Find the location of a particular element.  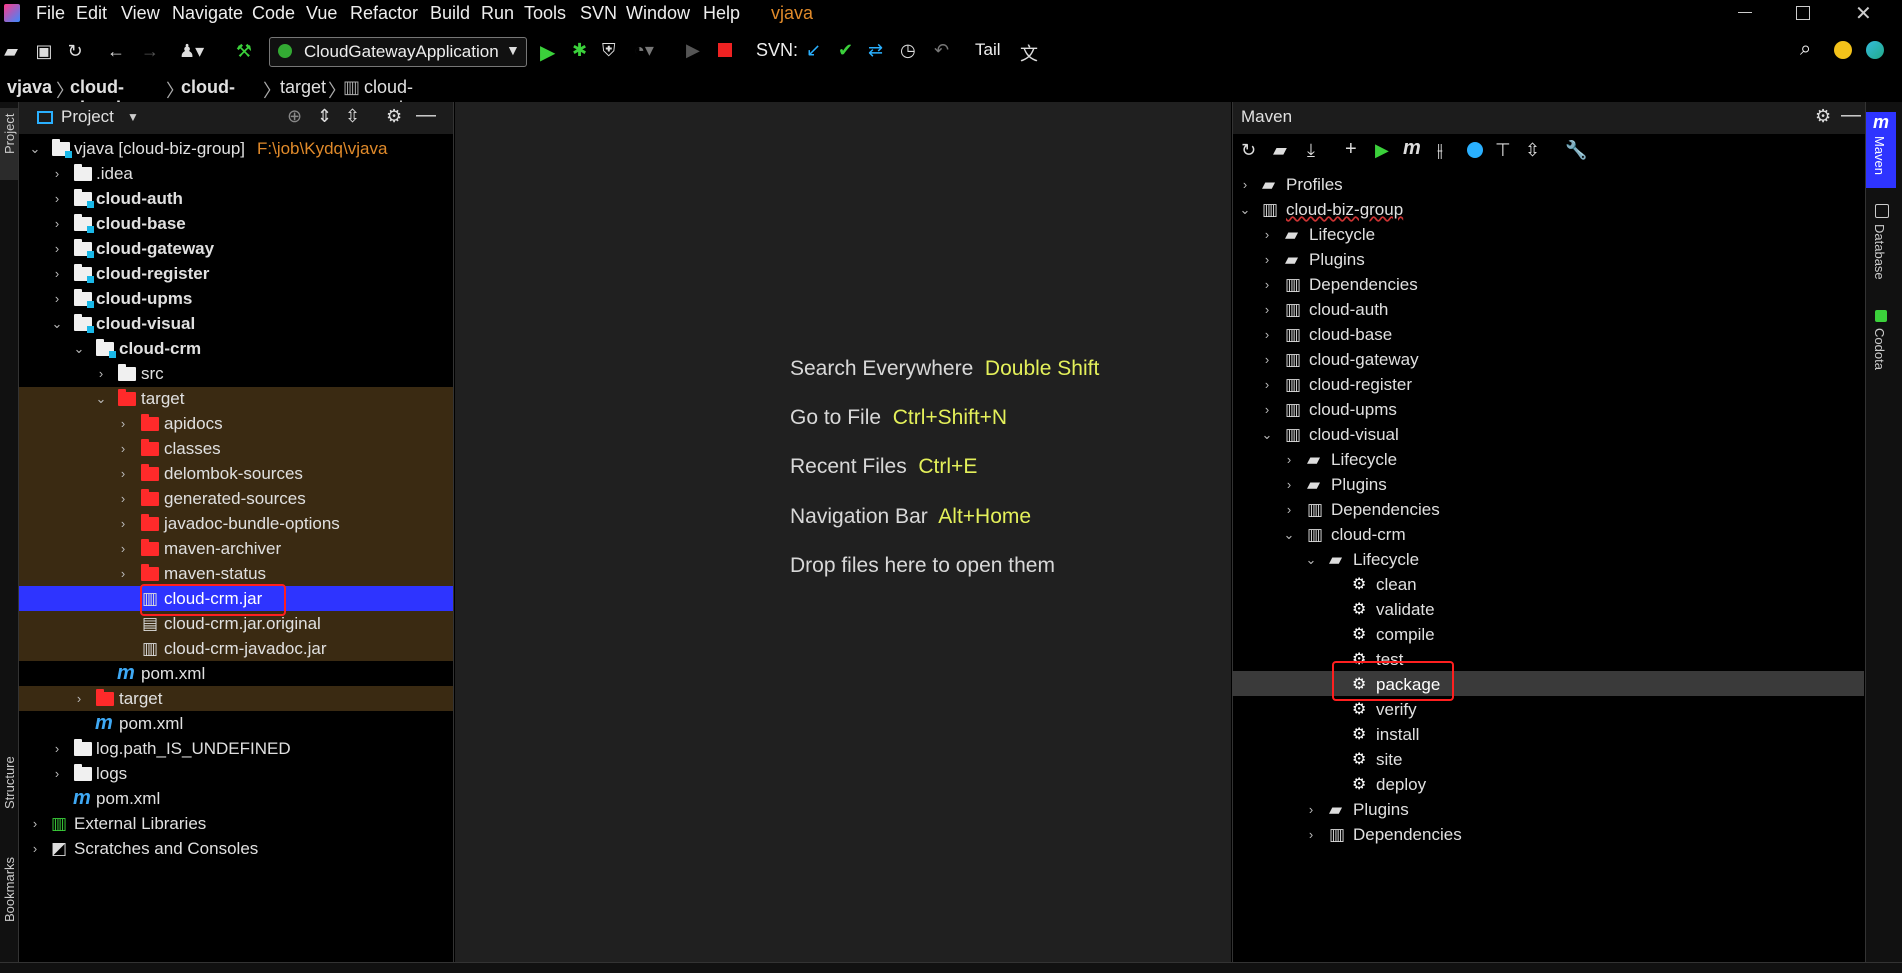

hint-label: Go to File is located at coordinates (836, 417).